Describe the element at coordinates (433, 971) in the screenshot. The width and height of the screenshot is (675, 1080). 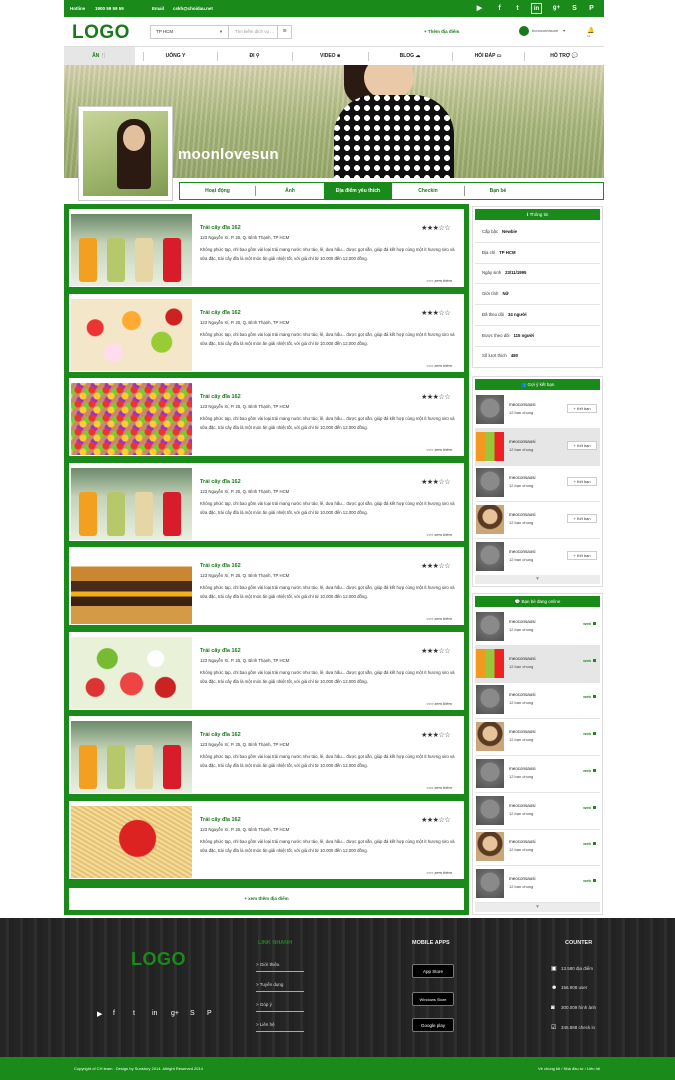
I see `app-store-button: App Store` at that location.